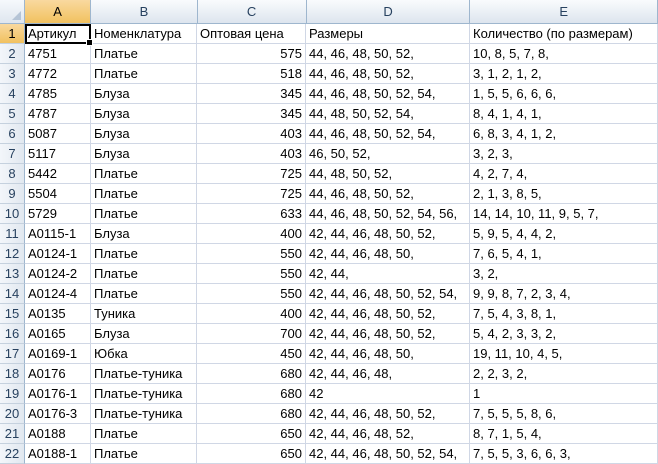  I want to click on column-header-b: B, so click(144, 12).